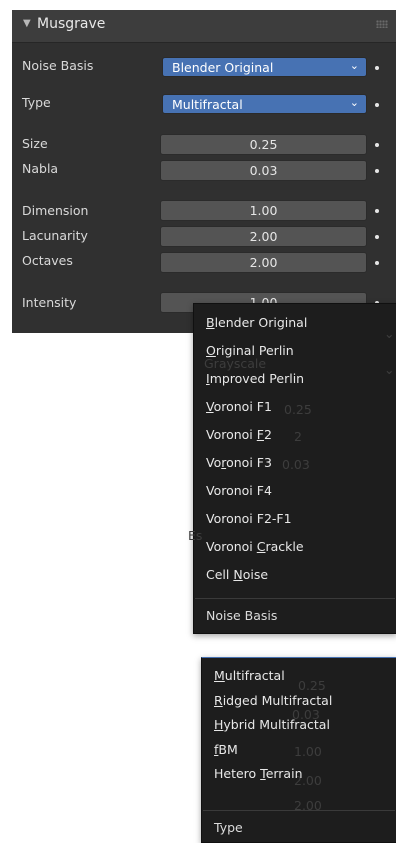 This screenshot has height=843, width=396. I want to click on ghost-chevron-1: ⌄, so click(389, 333).